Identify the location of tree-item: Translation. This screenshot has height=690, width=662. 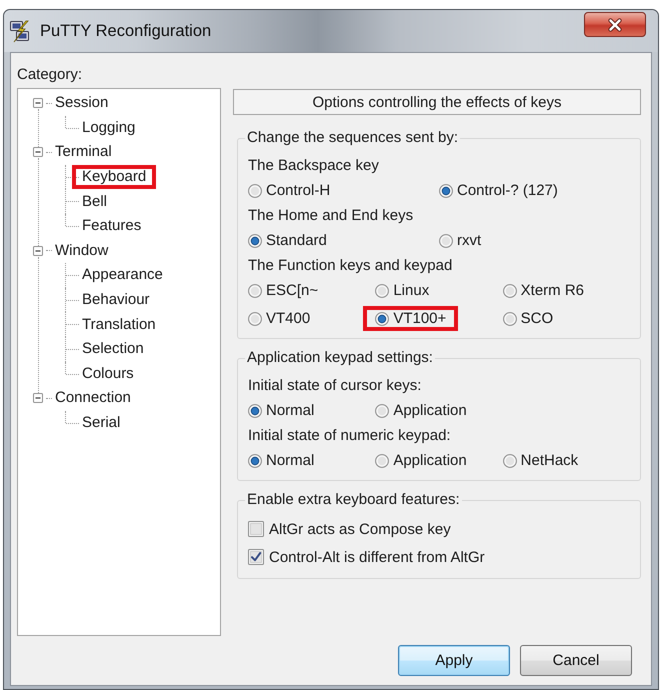
(119, 324).